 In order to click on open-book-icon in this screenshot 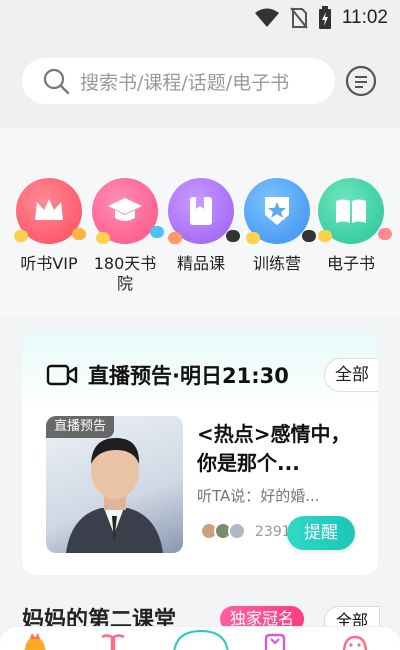, I will do `click(355, 211)`.